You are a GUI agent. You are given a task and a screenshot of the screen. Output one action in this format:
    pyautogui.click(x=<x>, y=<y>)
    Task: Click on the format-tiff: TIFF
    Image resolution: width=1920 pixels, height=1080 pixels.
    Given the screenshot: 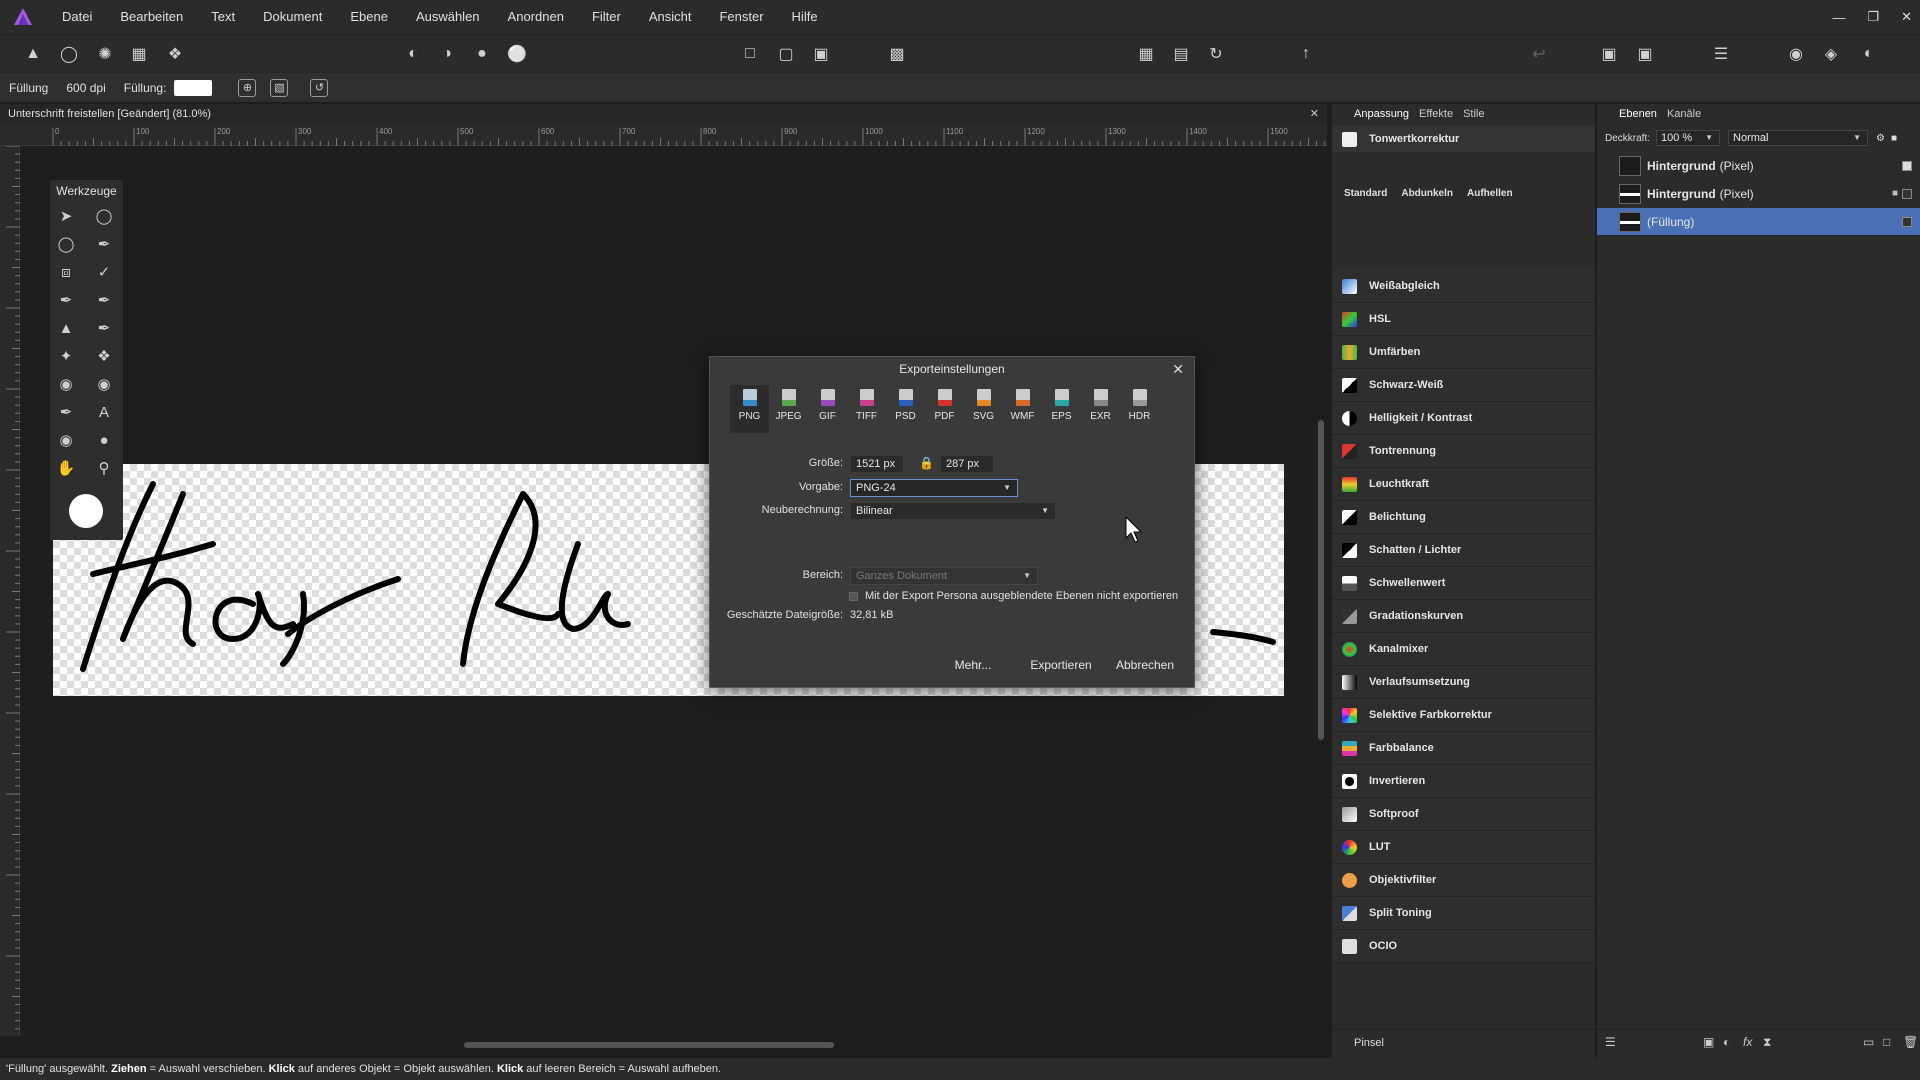 What is the action you would take?
    pyautogui.click(x=866, y=409)
    